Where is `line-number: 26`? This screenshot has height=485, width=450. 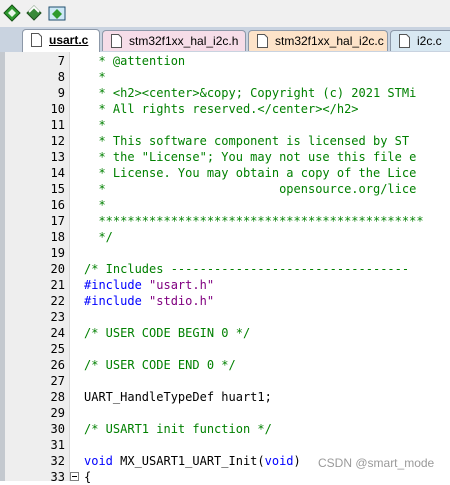 line-number: 26 is located at coordinates (57, 365).